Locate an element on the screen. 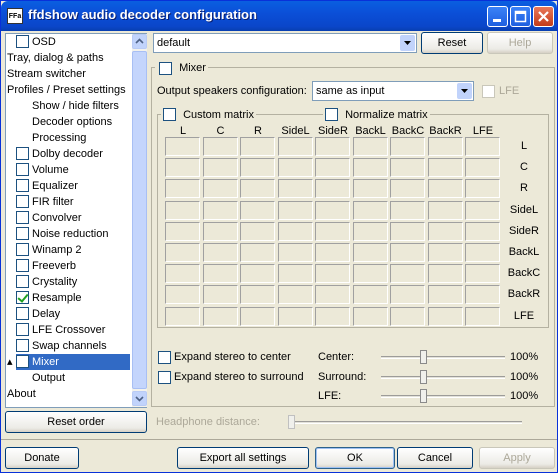  headphone-slider-thumb is located at coordinates (291, 422).